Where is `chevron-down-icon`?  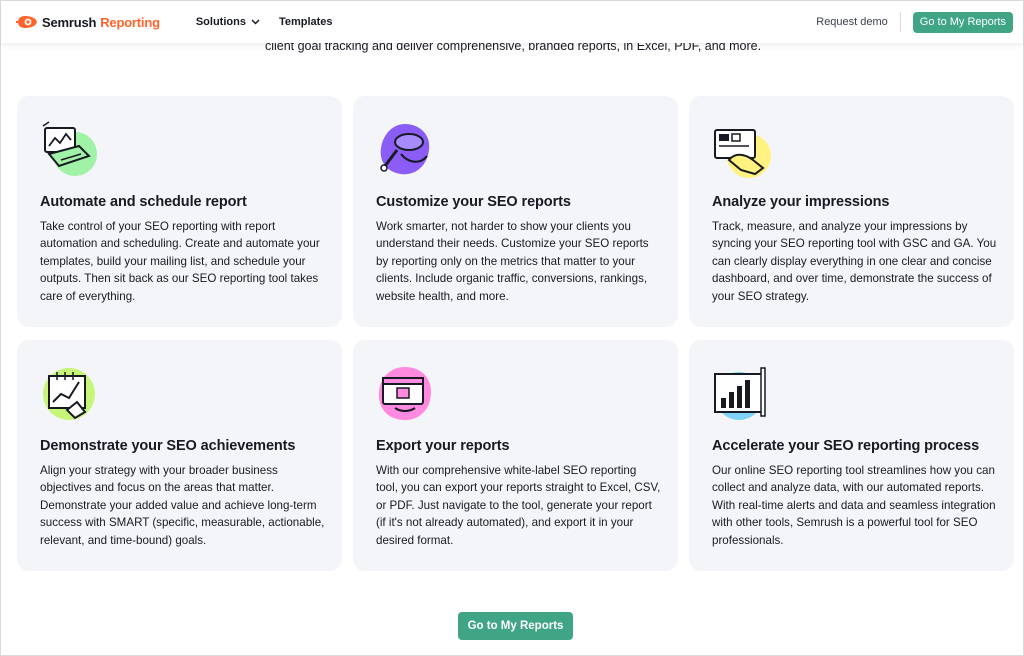 chevron-down-icon is located at coordinates (255, 22).